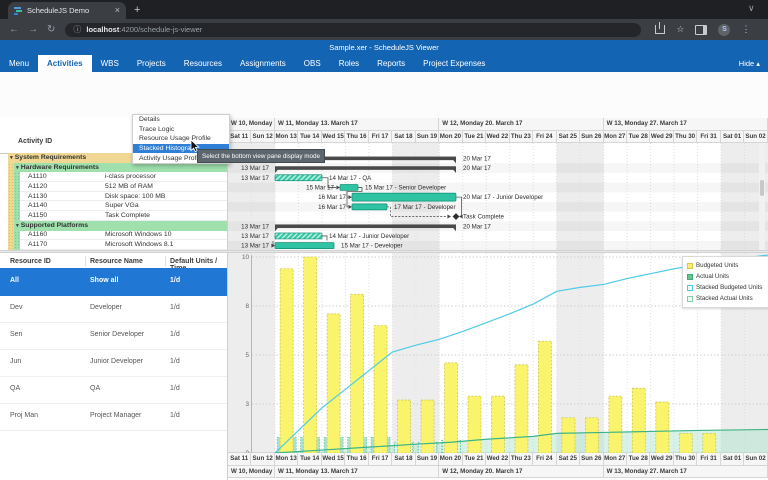  What do you see at coordinates (545, 459) in the screenshot?
I see `day-cell: Fri 24` at bounding box center [545, 459].